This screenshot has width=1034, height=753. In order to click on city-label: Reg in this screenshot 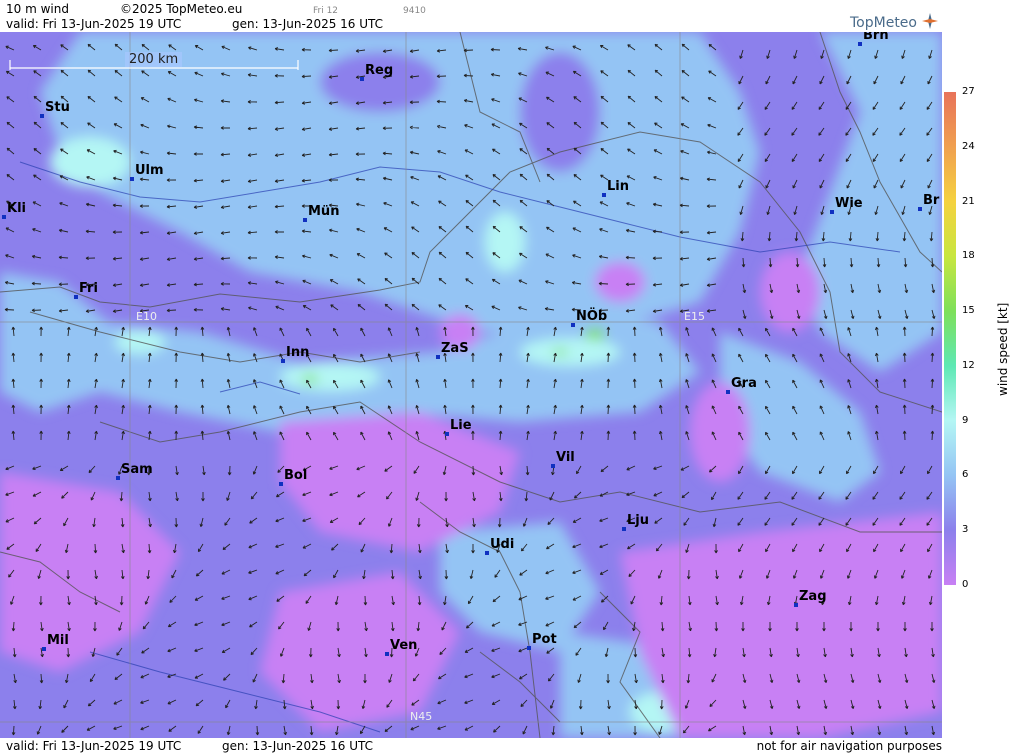, I will do `click(379, 70)`.